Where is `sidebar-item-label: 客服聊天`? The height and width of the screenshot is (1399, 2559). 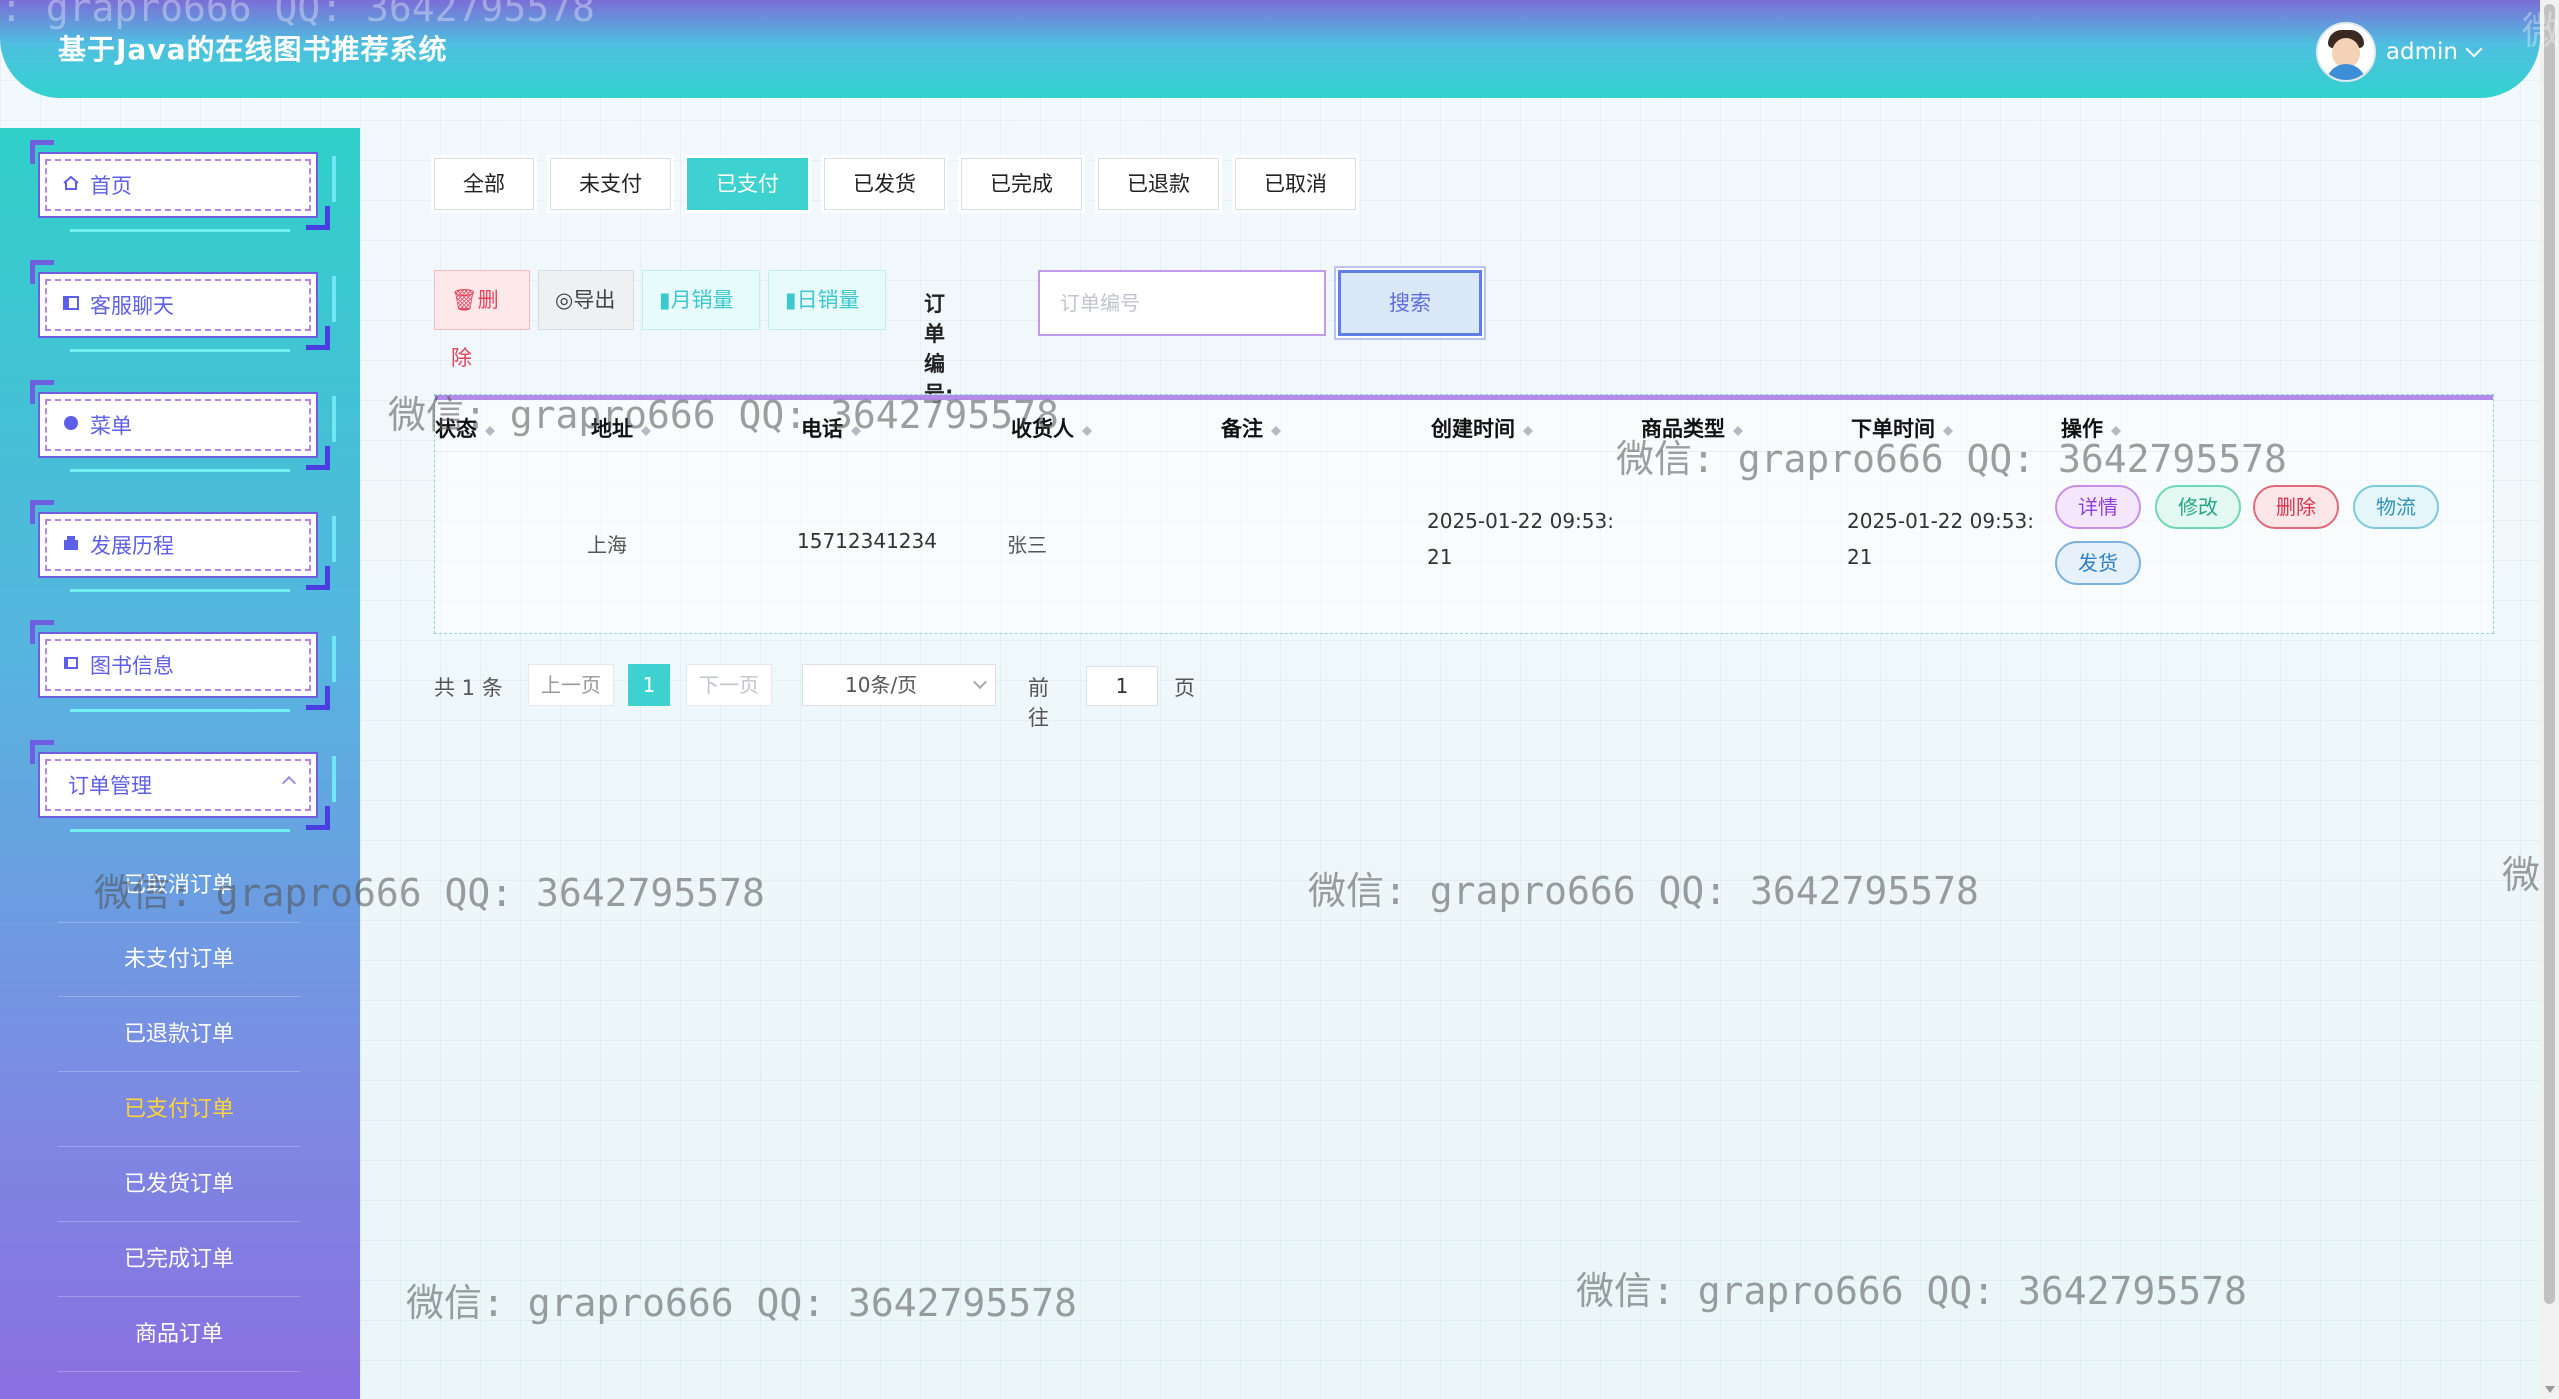
sidebar-item-label: 客服聊天 is located at coordinates (132, 306).